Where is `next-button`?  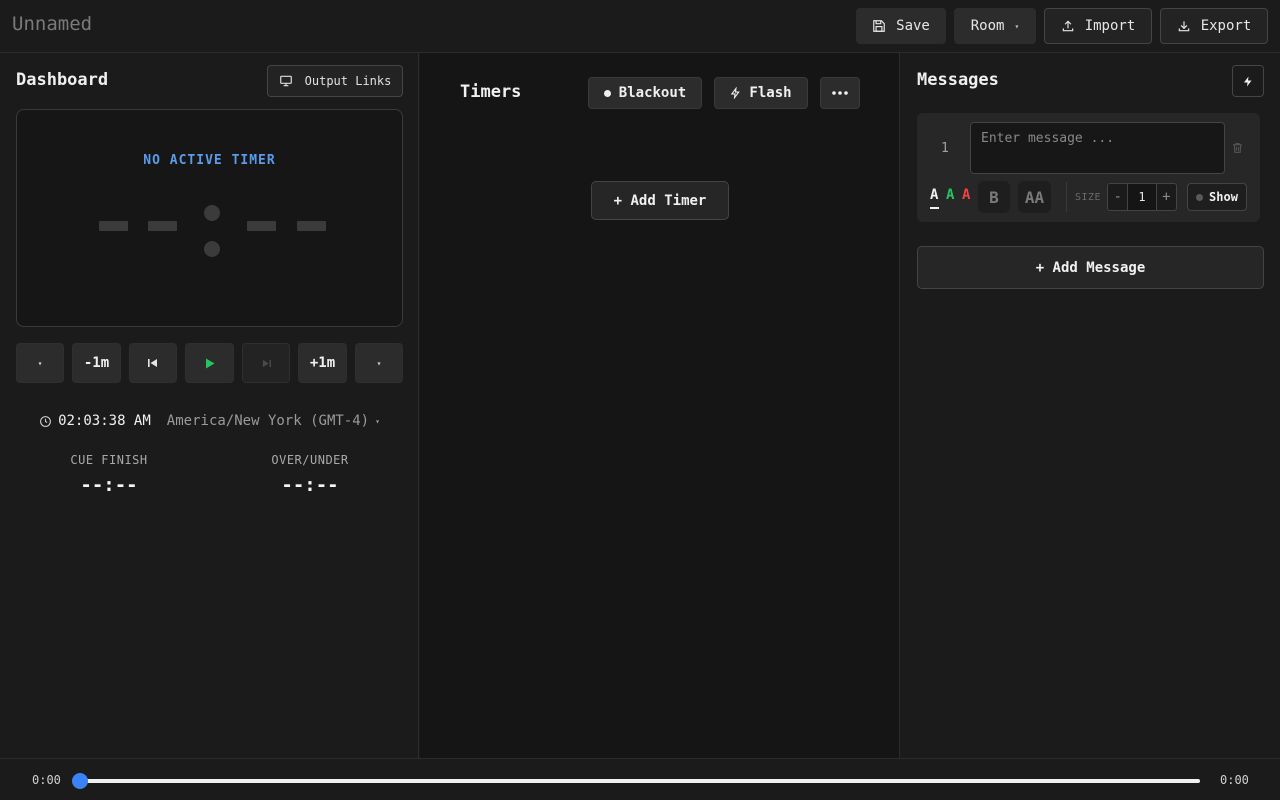 next-button is located at coordinates (266, 363).